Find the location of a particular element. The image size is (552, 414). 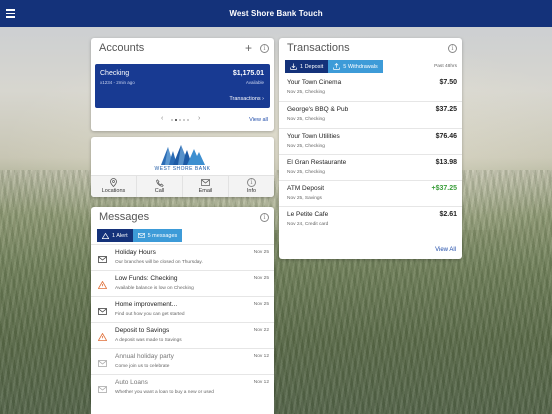

accounts-view-all-link: View all is located at coordinates (258, 120).